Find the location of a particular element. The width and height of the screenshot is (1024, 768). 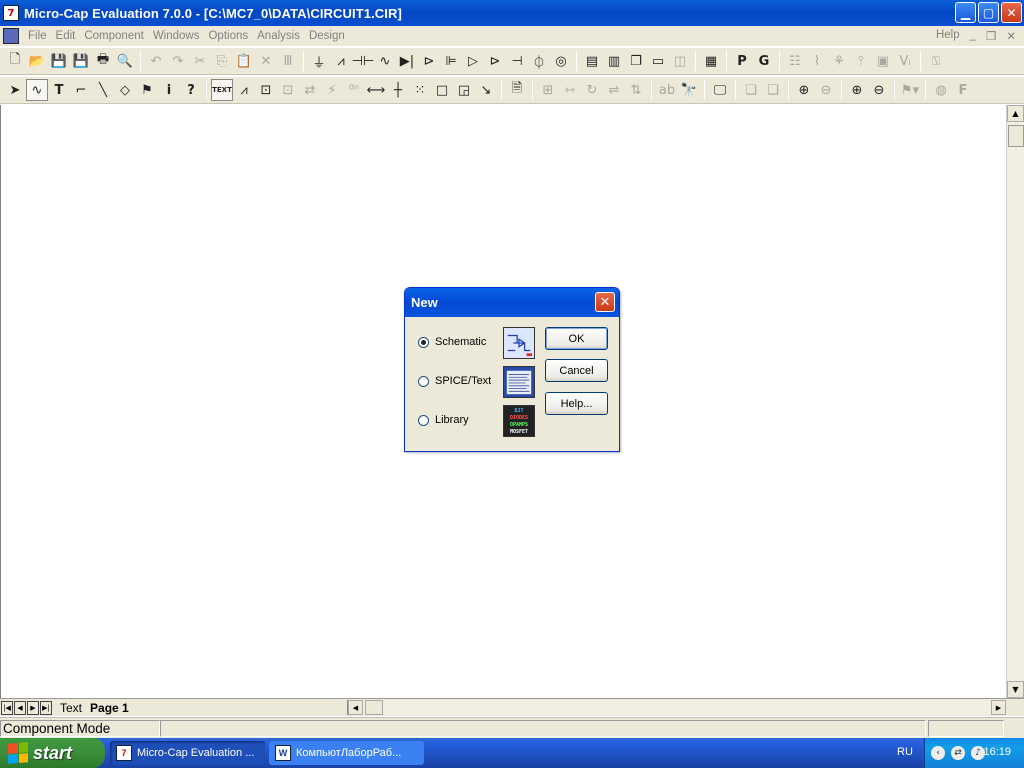

palette-icon: ◍ is located at coordinates (941, 90).